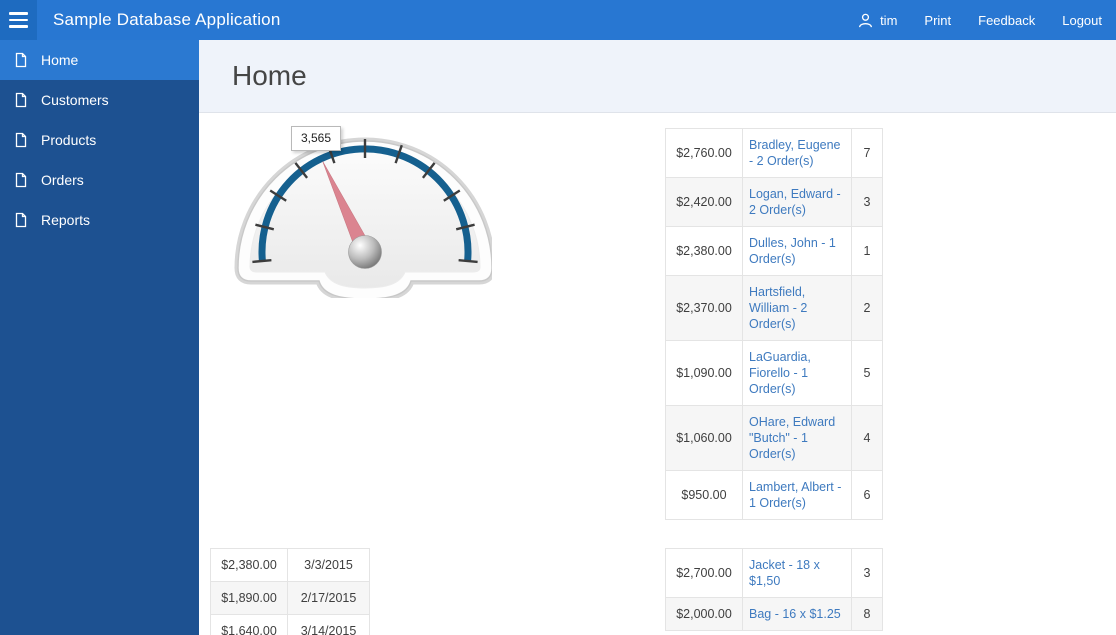 This screenshot has height=635, width=1116. What do you see at coordinates (269, 75) in the screenshot?
I see `page-title: Home` at bounding box center [269, 75].